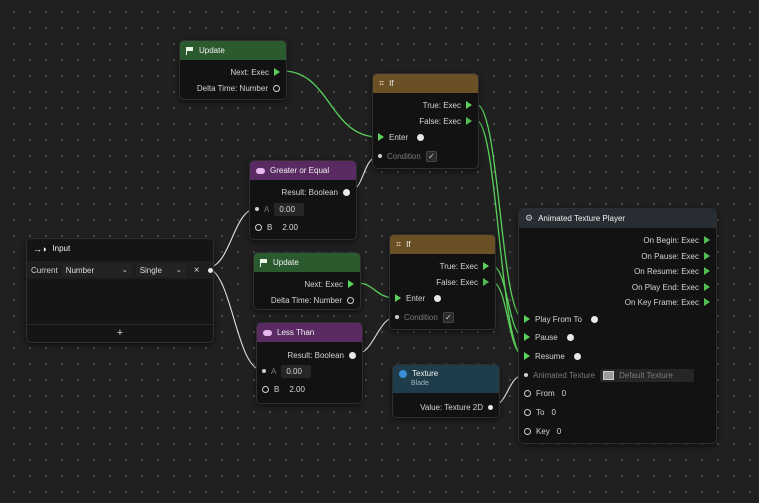 This screenshot has width=759, height=503. I want to click on false-exec-label: False: Exec, so click(440, 121).